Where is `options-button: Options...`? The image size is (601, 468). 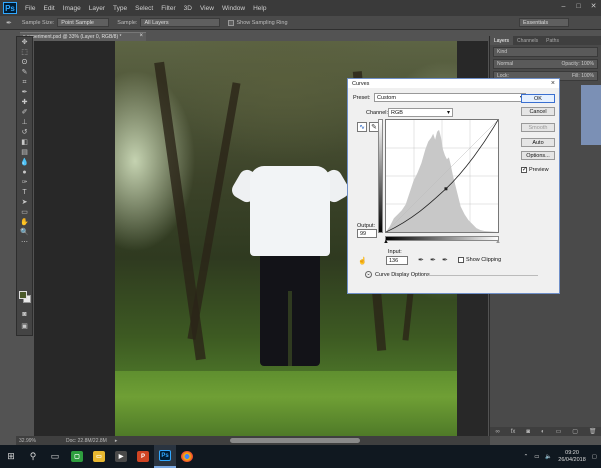
options-button: Options... is located at coordinates (538, 155).